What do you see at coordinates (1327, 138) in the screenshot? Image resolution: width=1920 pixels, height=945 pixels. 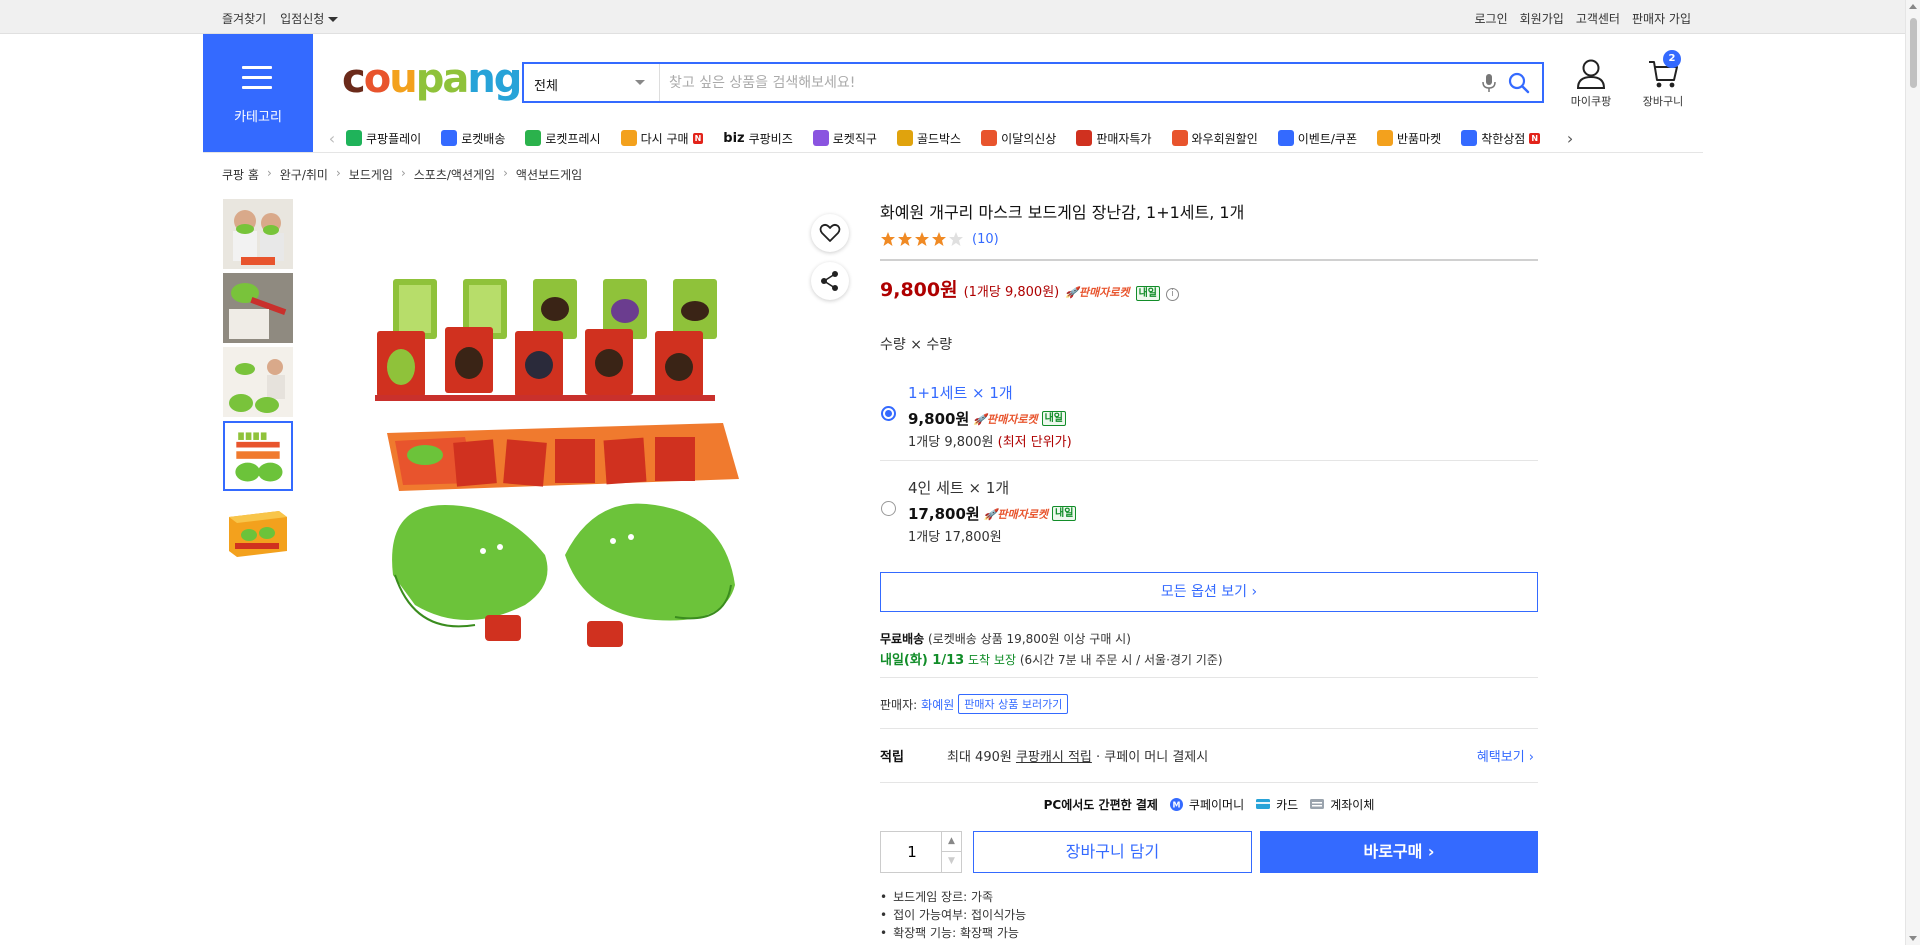 I see `quick-menu-label: 이벤트/쿠폰` at bounding box center [1327, 138].